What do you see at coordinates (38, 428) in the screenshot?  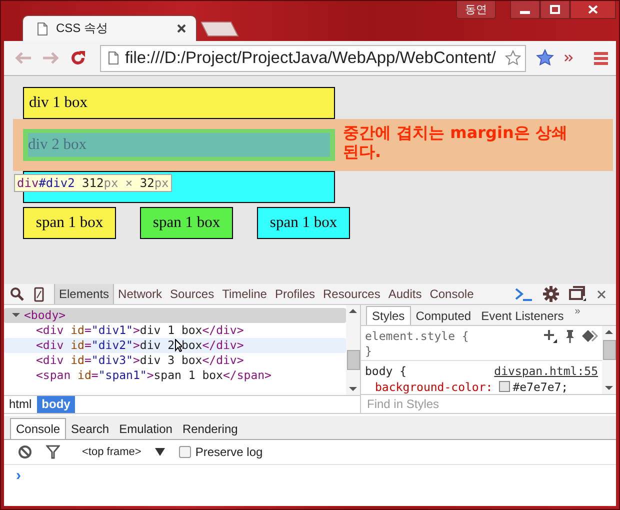 I see `drawer-tab: Console` at bounding box center [38, 428].